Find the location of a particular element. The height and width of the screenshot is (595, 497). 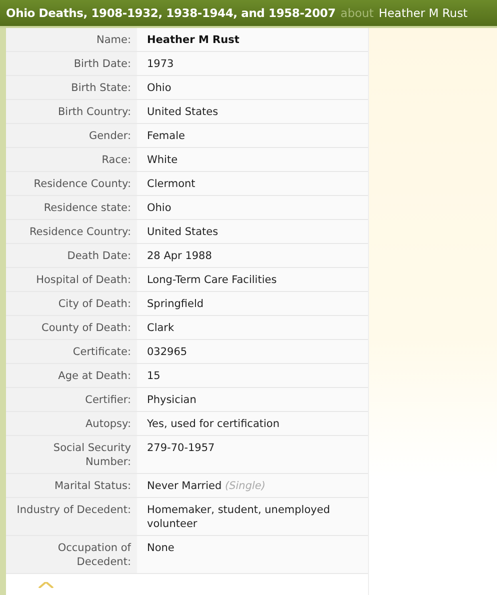

field-value: Clark is located at coordinates (160, 328).